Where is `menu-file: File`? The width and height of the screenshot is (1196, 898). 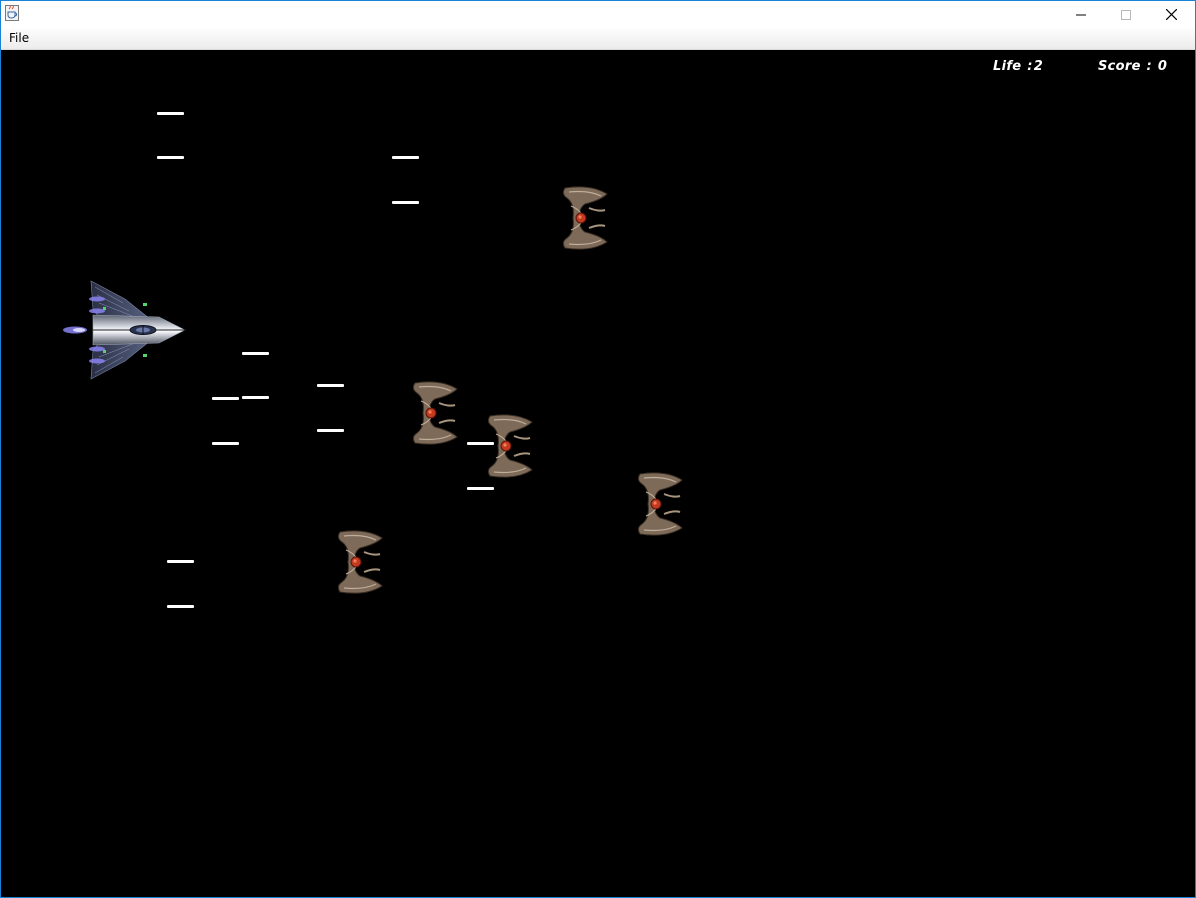 menu-file: File is located at coordinates (19, 38).